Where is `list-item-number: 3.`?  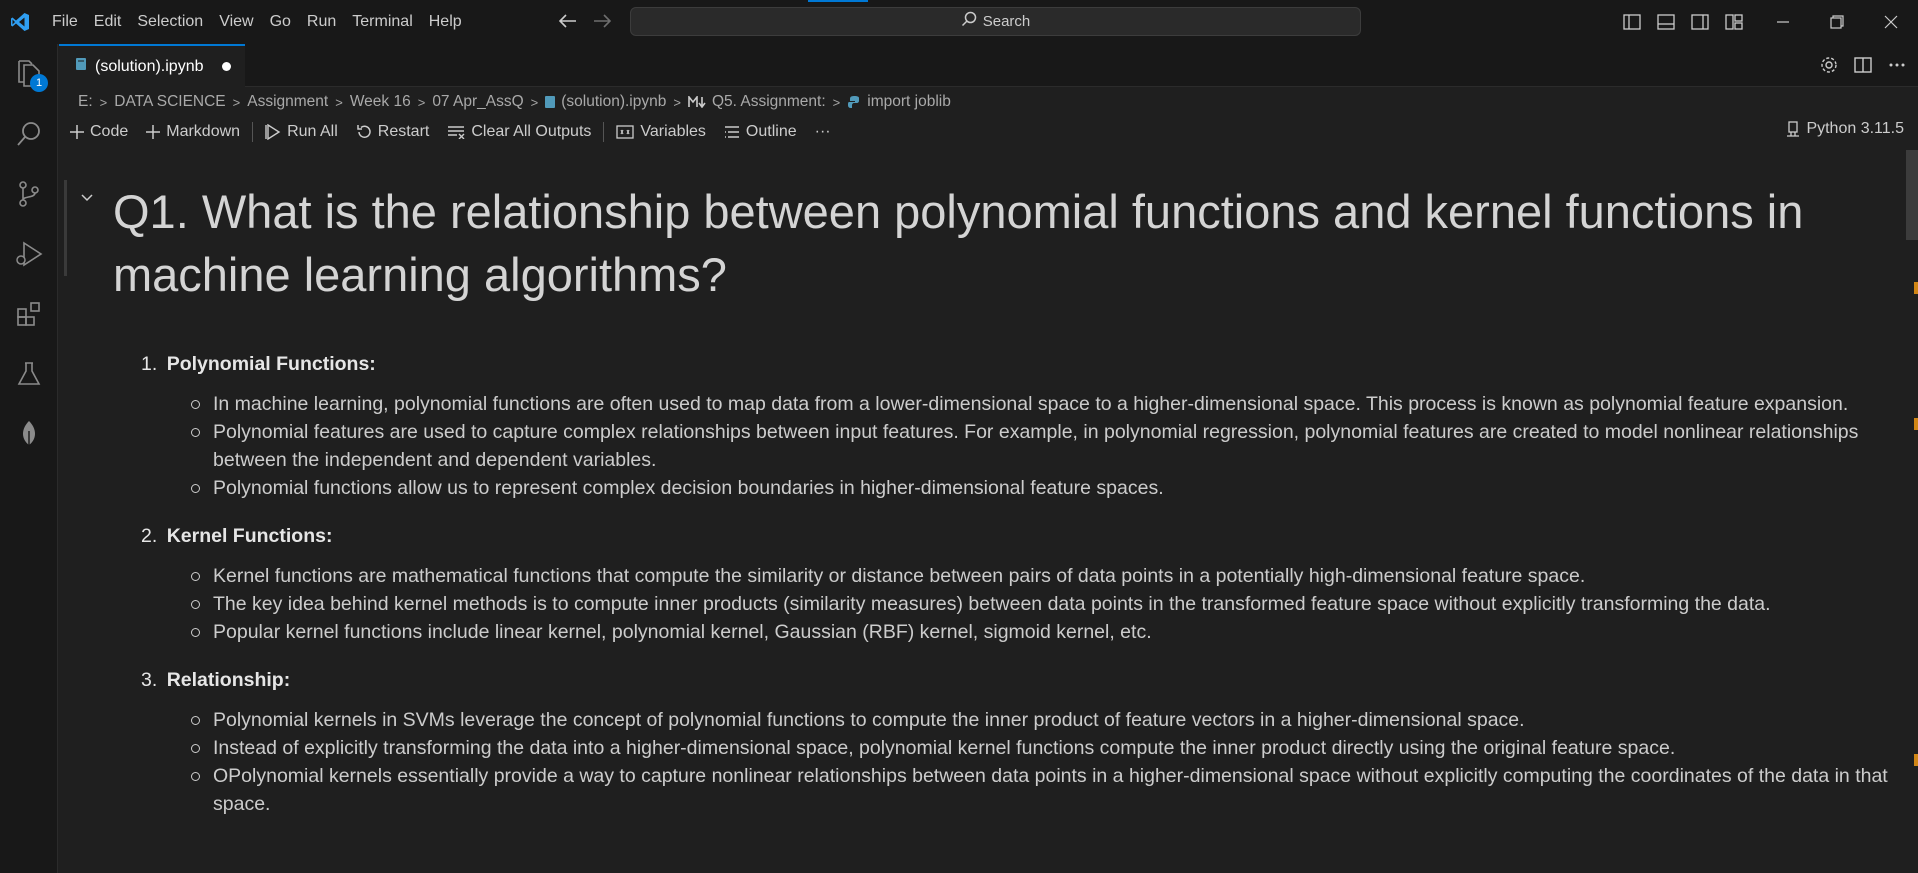
list-item-number: 3. is located at coordinates (149, 680).